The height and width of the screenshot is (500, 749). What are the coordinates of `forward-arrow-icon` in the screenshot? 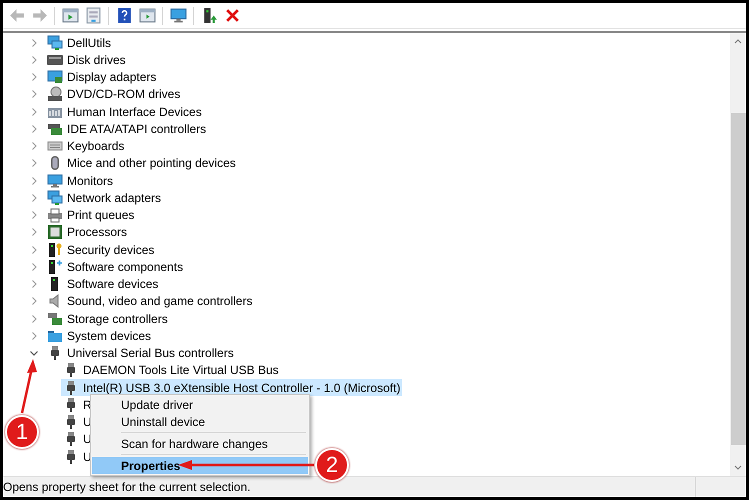 It's located at (39, 15).